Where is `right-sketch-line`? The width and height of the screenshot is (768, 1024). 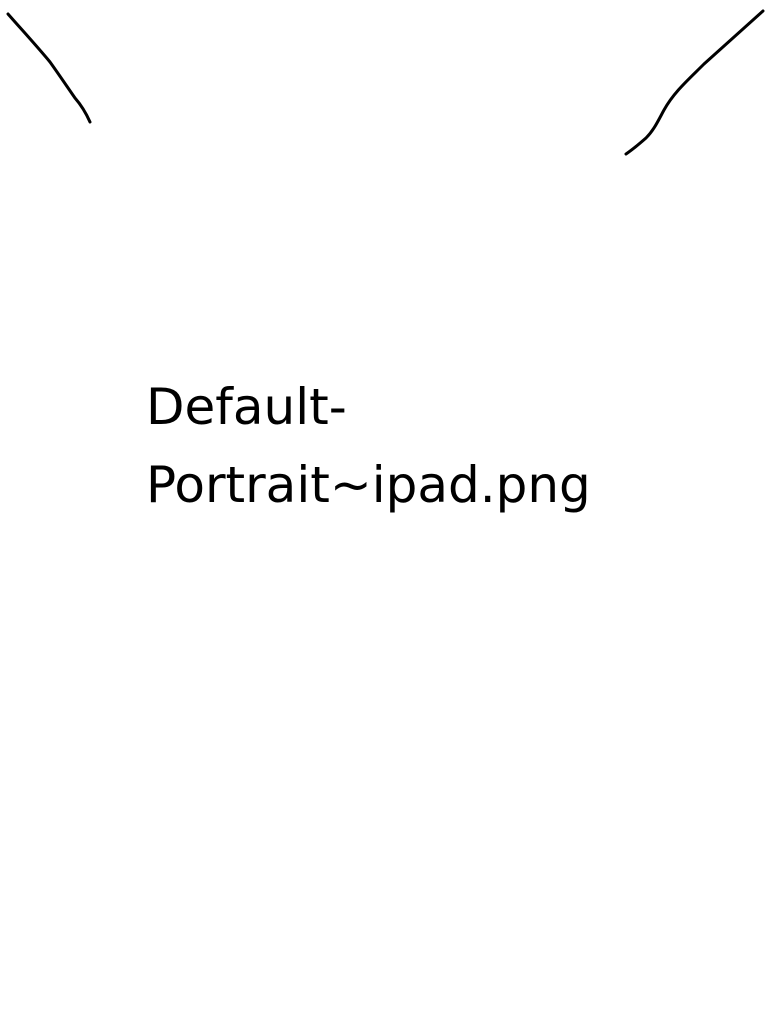 right-sketch-line is located at coordinates (694, 82).